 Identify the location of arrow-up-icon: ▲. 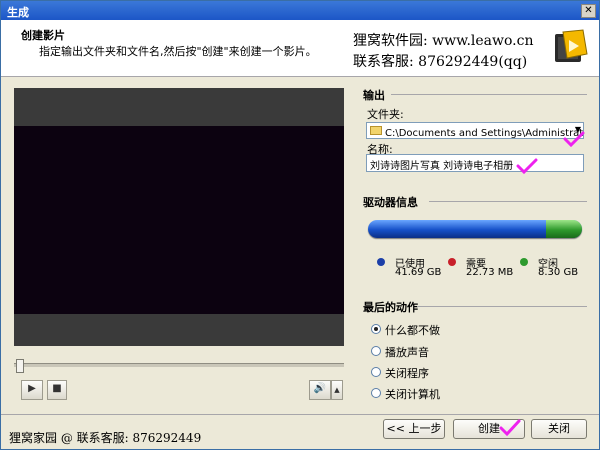
(337, 390).